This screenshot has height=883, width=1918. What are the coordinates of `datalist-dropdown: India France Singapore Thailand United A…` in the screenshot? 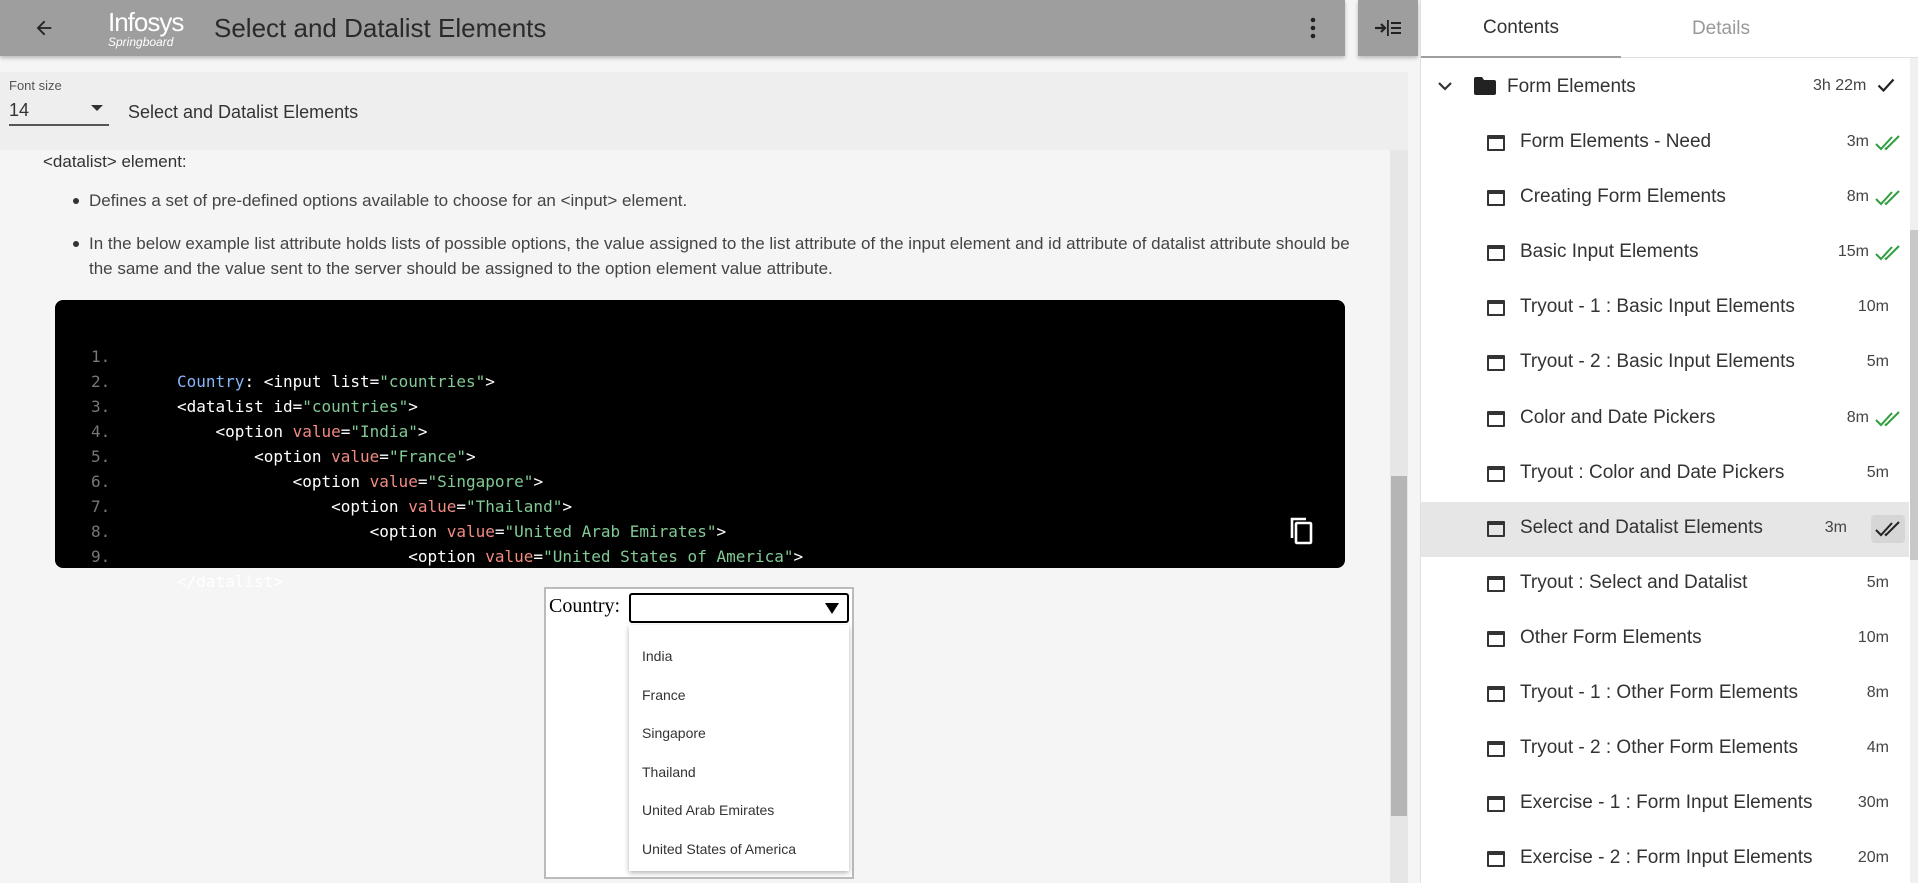 It's located at (739, 748).